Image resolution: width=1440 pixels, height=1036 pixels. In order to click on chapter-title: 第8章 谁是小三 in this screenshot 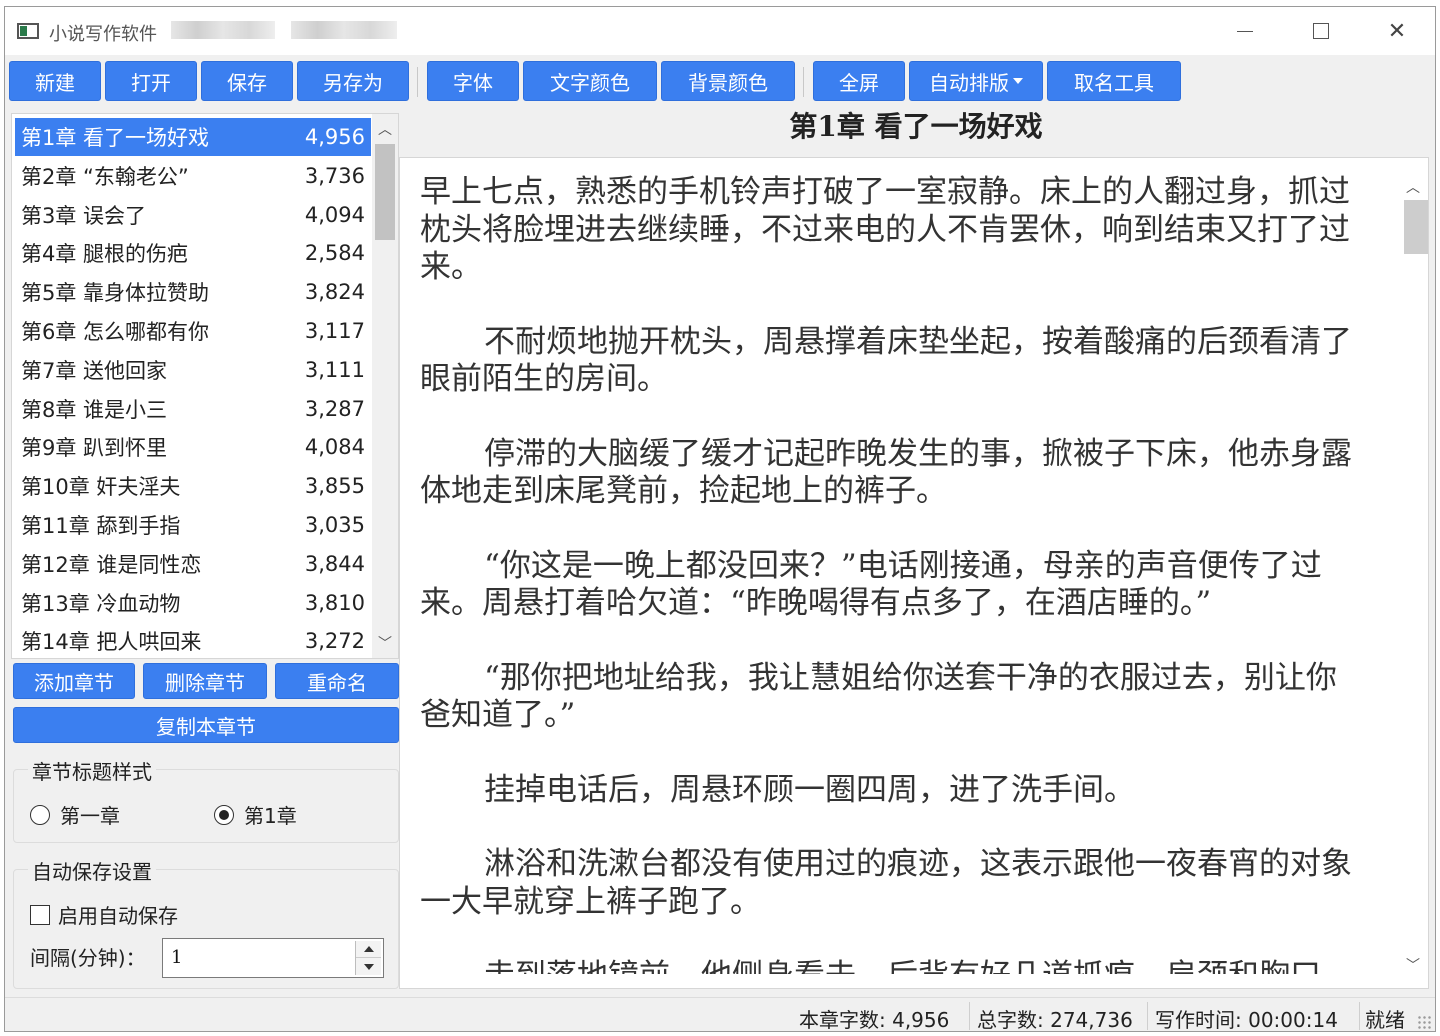, I will do `click(94, 409)`.